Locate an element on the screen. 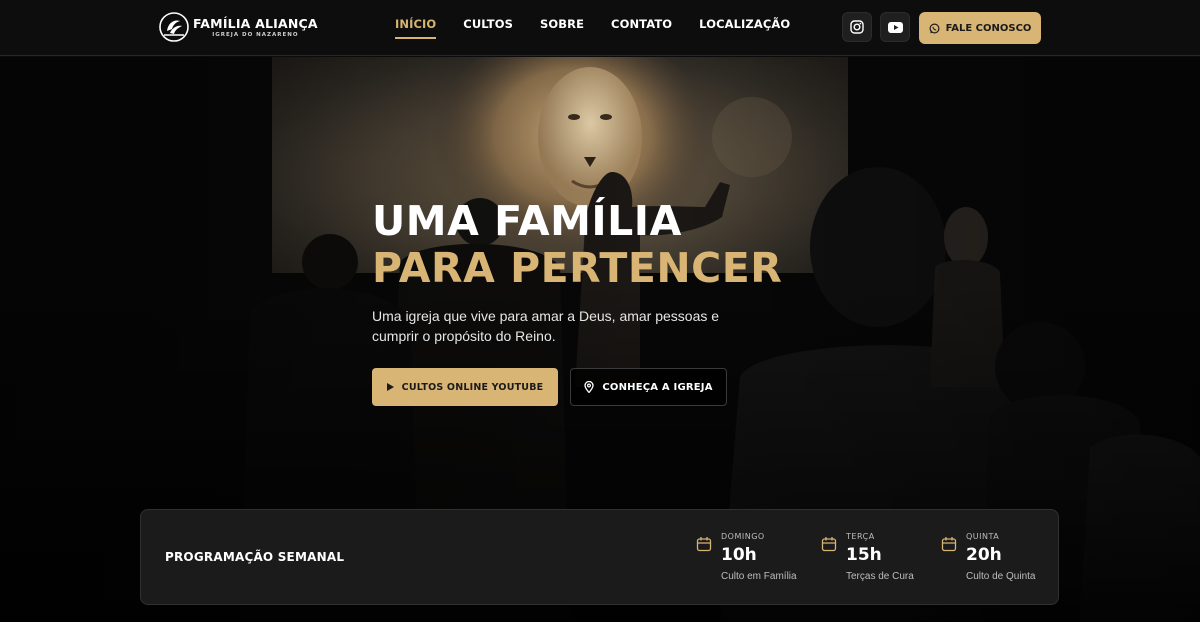 Image resolution: width=1200 pixels, height=622 pixels. schedule-day: DOMINGO is located at coordinates (743, 536).